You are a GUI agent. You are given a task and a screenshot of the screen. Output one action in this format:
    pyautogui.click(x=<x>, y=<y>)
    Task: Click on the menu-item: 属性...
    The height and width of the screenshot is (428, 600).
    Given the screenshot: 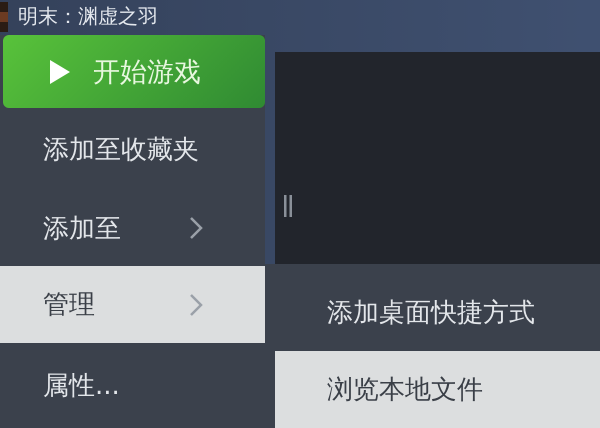 What is the action you would take?
    pyautogui.click(x=132, y=385)
    